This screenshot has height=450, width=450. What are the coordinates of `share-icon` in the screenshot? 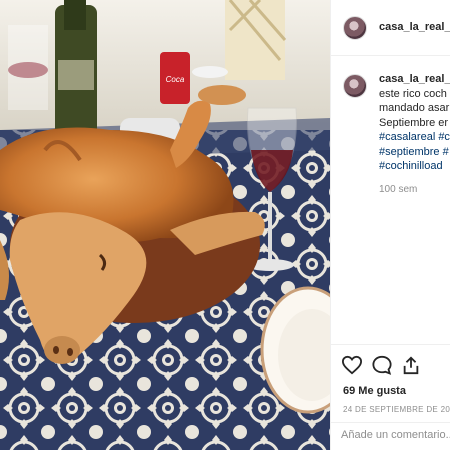 It's located at (411, 367).